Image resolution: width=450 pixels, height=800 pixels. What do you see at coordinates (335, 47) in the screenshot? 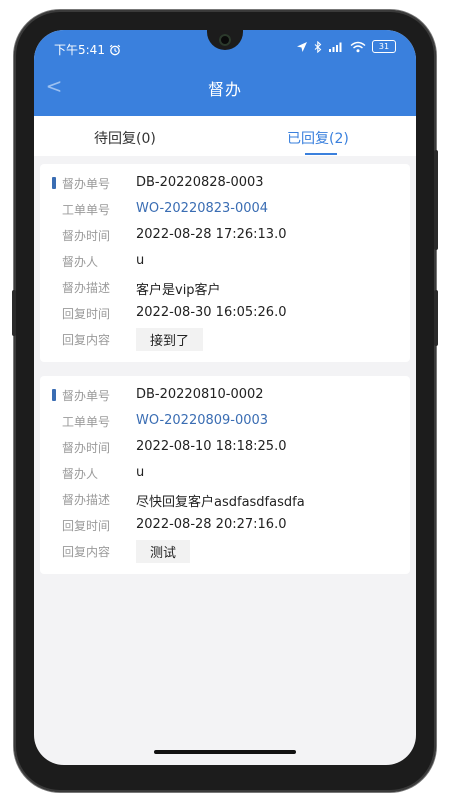
I see `signal-icon` at bounding box center [335, 47].